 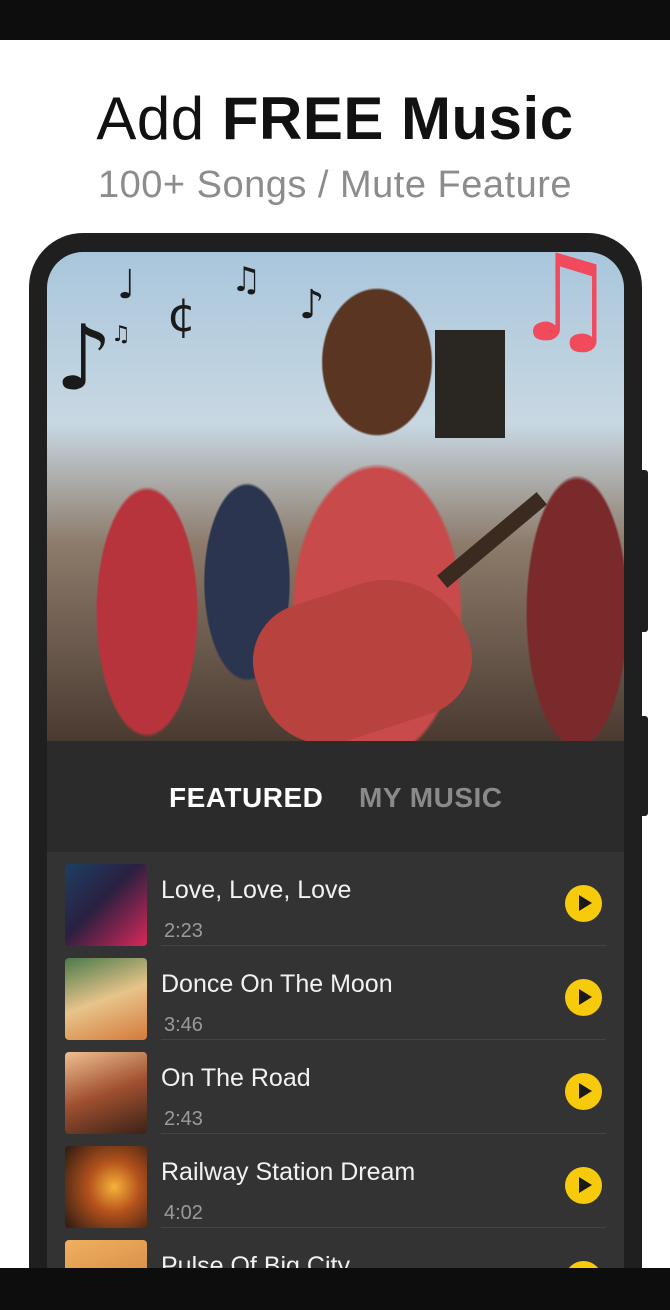 What do you see at coordinates (183, 1119) in the screenshot?
I see `track-duration: 2:43` at bounding box center [183, 1119].